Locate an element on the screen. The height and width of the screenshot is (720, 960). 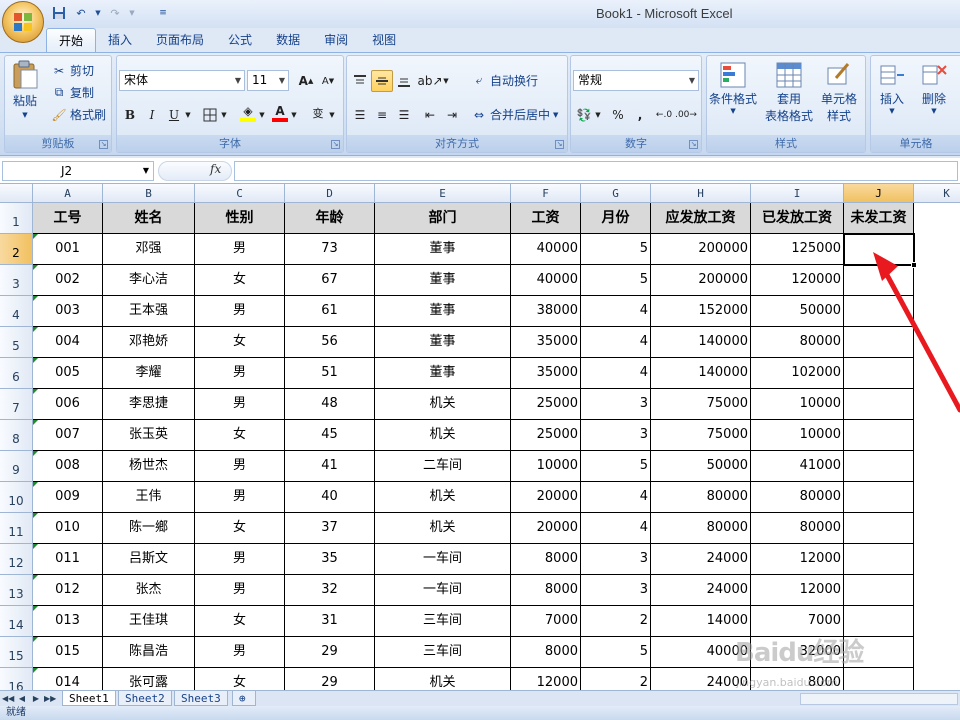
table-cell: 40 is located at coordinates (330, 497).